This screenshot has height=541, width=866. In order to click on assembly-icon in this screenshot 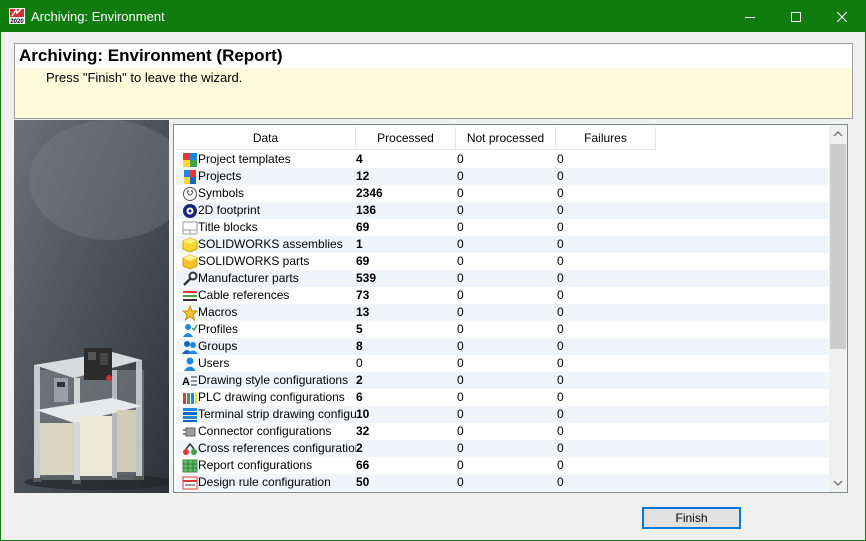, I will do `click(190, 245)`.